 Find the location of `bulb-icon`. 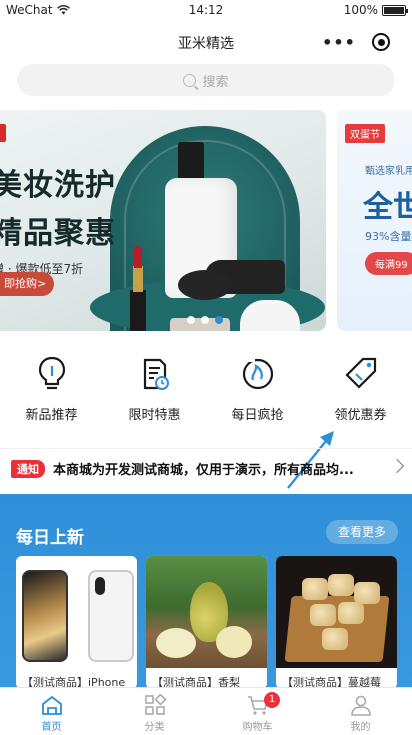

bulb-icon is located at coordinates (51, 373).